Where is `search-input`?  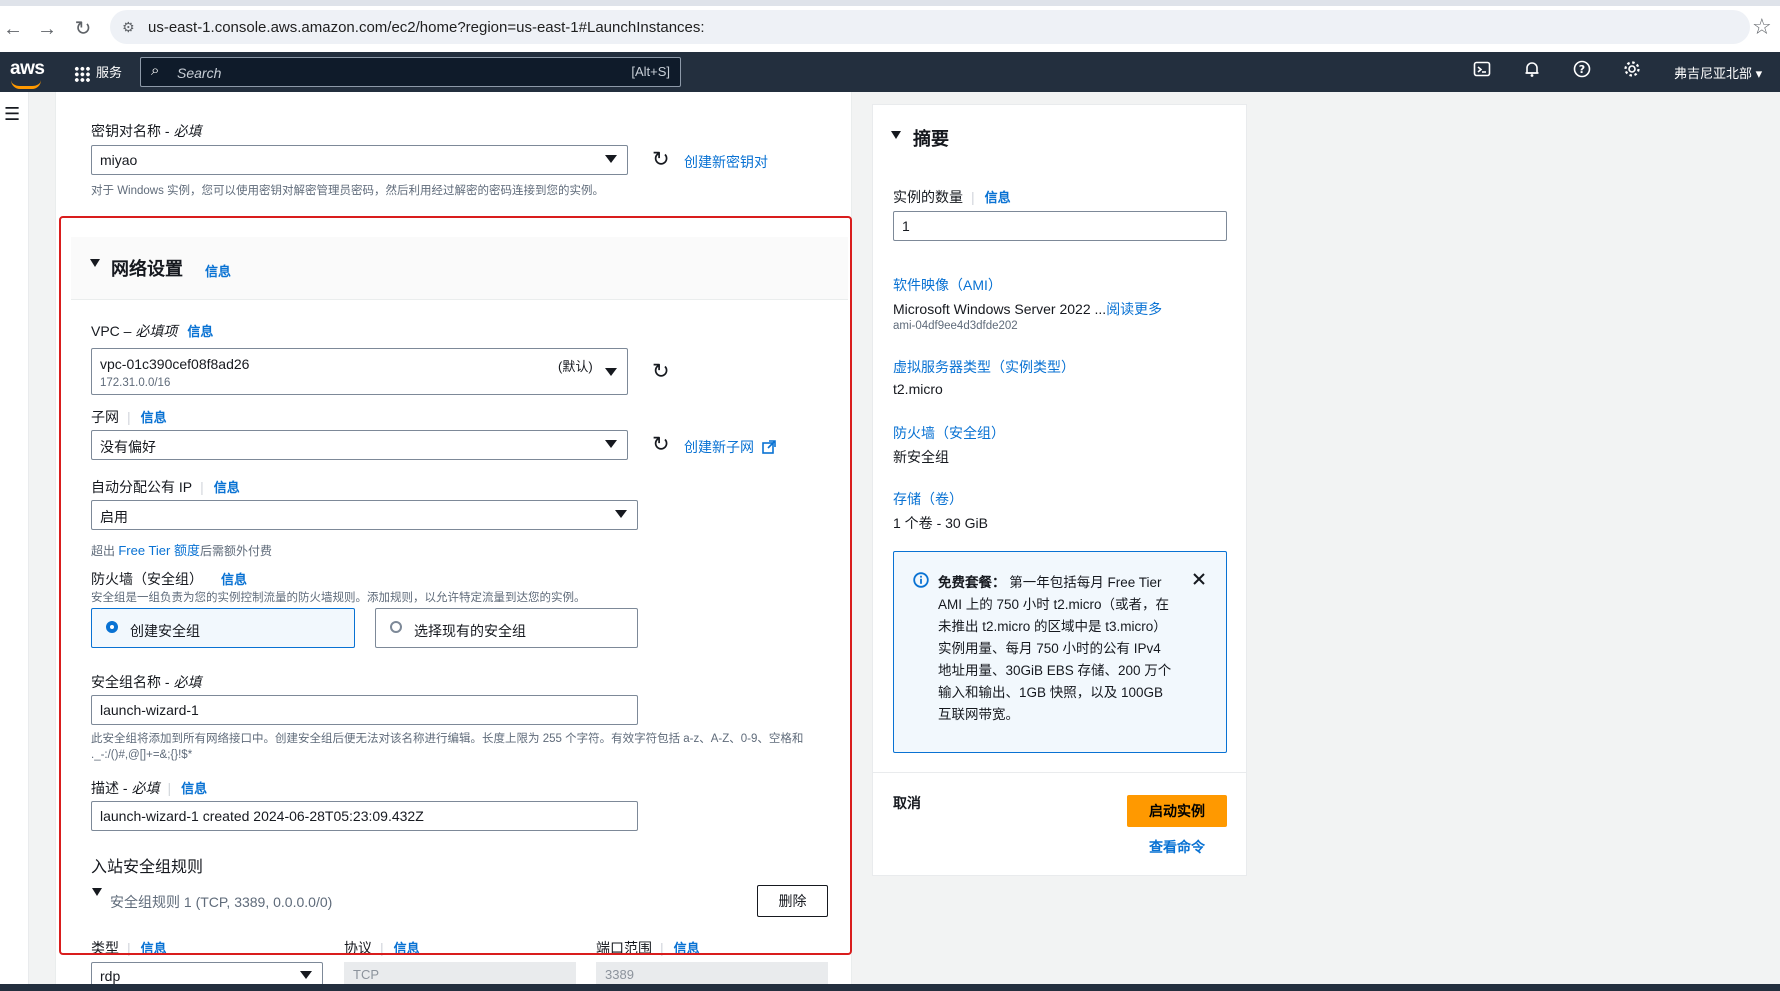 search-input is located at coordinates (367, 73).